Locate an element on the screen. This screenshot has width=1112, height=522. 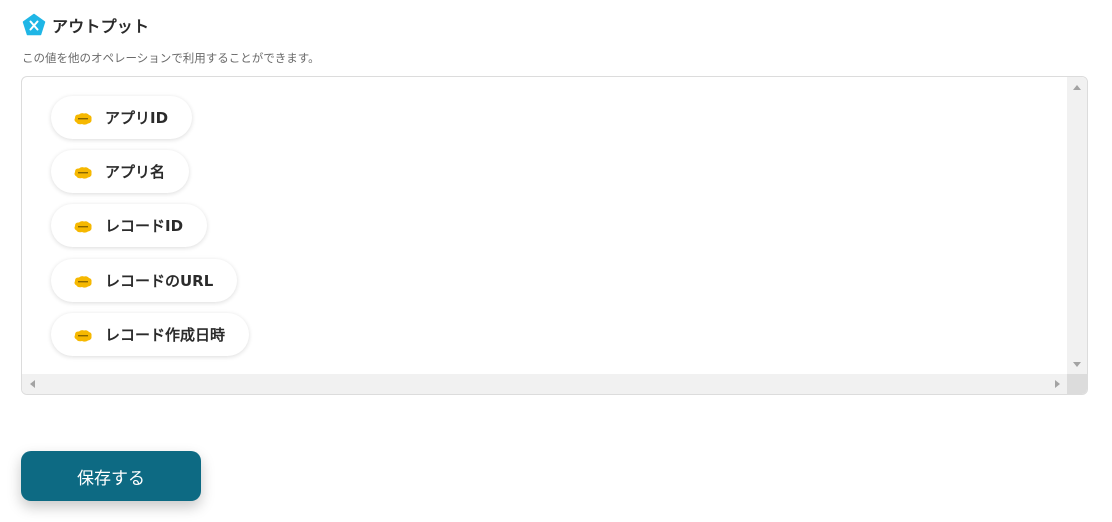
output-pill-label: レコード作成日時 is located at coordinates (165, 335).